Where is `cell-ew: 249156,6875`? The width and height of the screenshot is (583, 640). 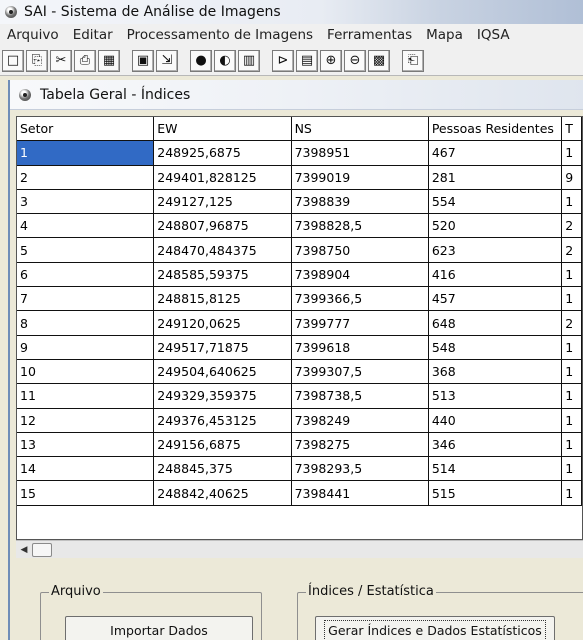 cell-ew: 249156,6875 is located at coordinates (223, 444).